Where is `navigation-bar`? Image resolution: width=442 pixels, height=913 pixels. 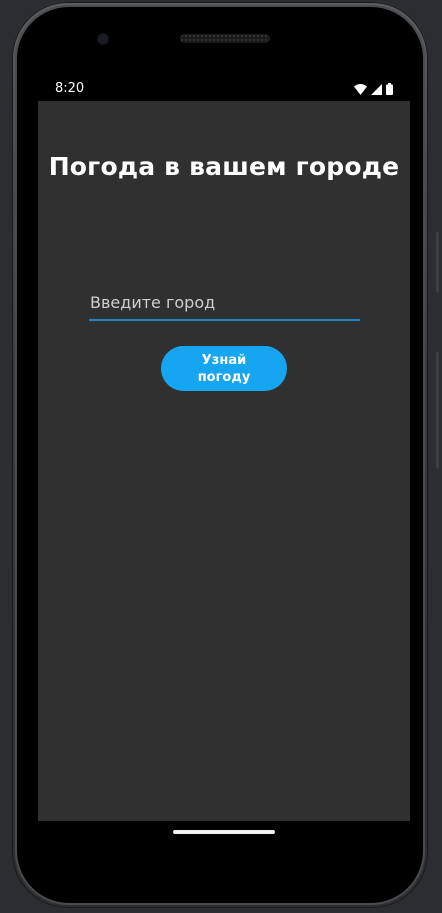
navigation-bar is located at coordinates (224, 834).